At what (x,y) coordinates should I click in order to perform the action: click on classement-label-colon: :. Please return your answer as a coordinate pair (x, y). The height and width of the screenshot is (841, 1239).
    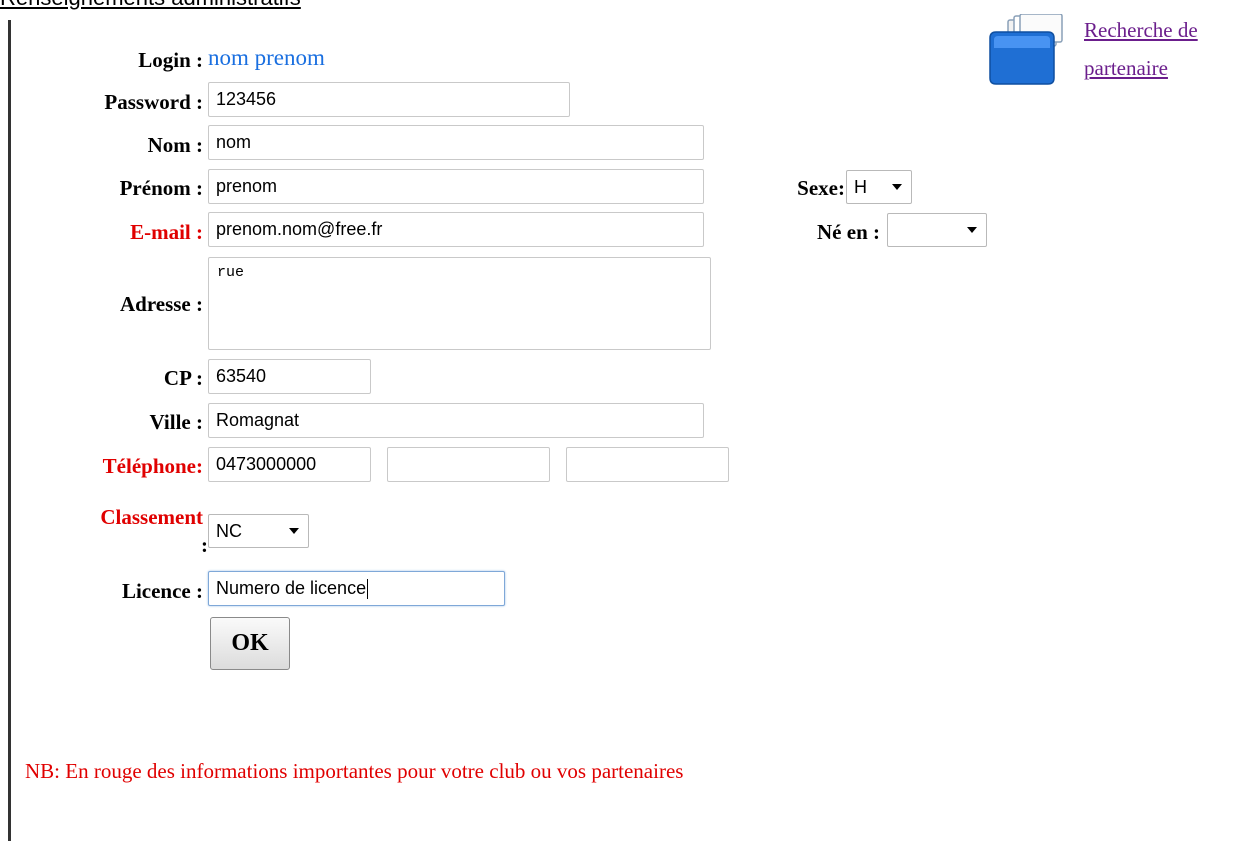
    Looking at the image, I should click on (204, 545).